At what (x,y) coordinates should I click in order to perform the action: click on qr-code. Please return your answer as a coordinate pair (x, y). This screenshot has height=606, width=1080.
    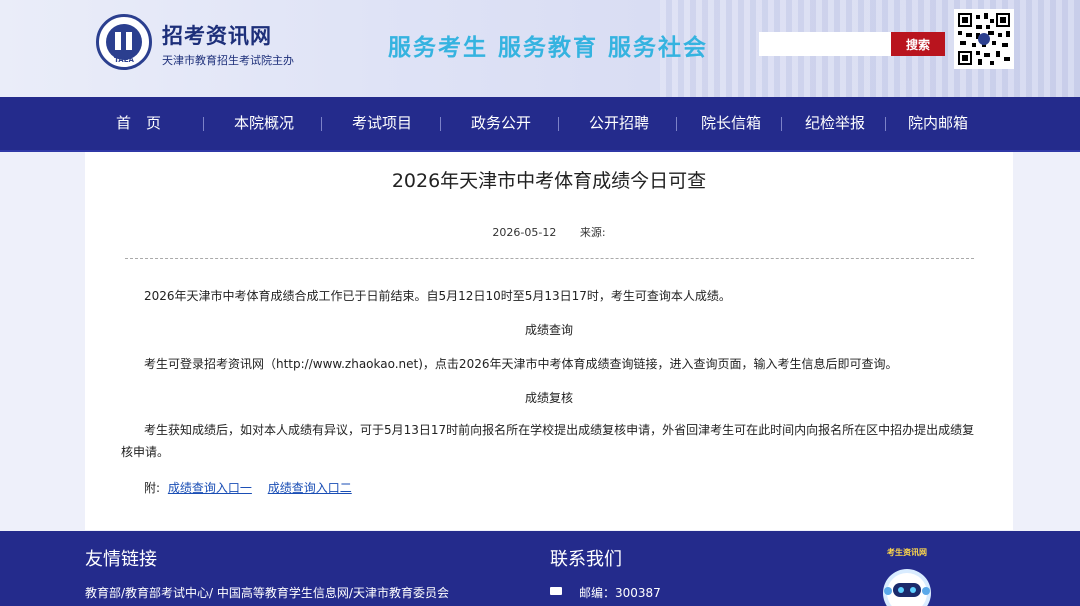
    Looking at the image, I should click on (984, 39).